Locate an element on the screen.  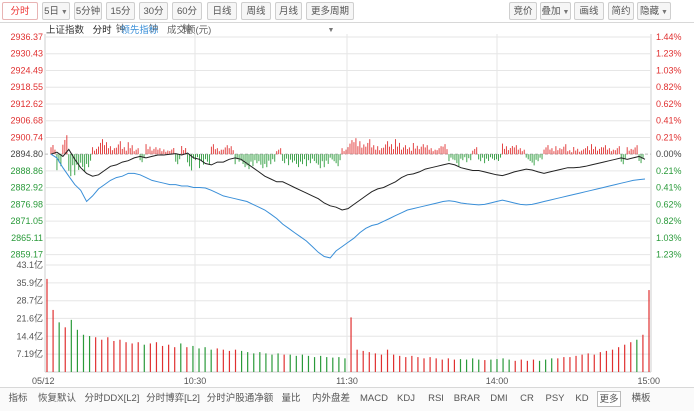
indicator-tab-6: 内外盘差 is located at coordinates (331, 399).